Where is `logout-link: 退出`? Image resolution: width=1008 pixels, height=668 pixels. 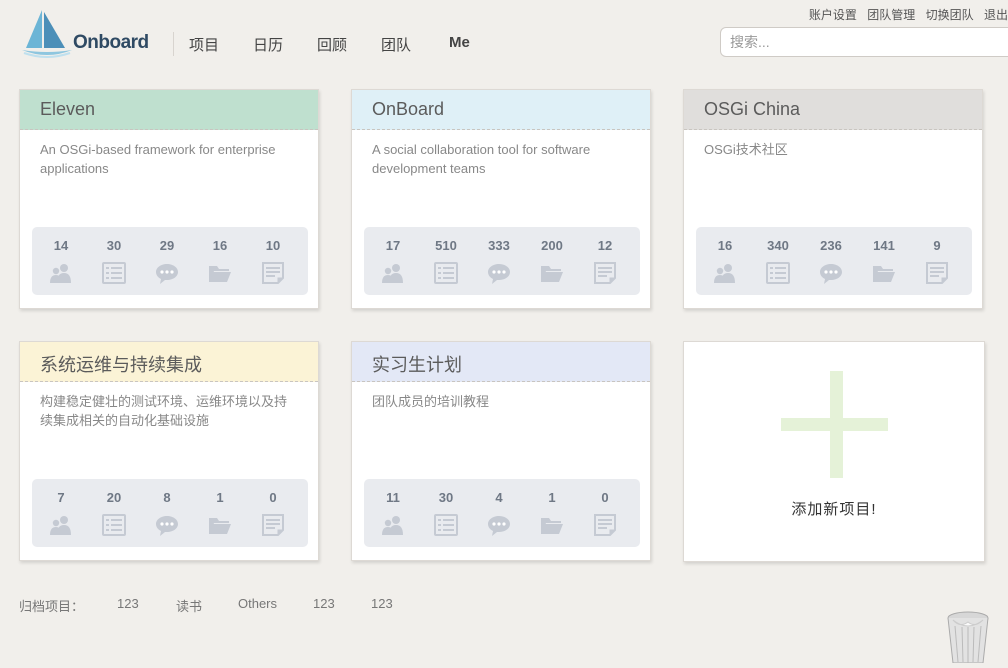 logout-link: 退出 is located at coordinates (996, 15).